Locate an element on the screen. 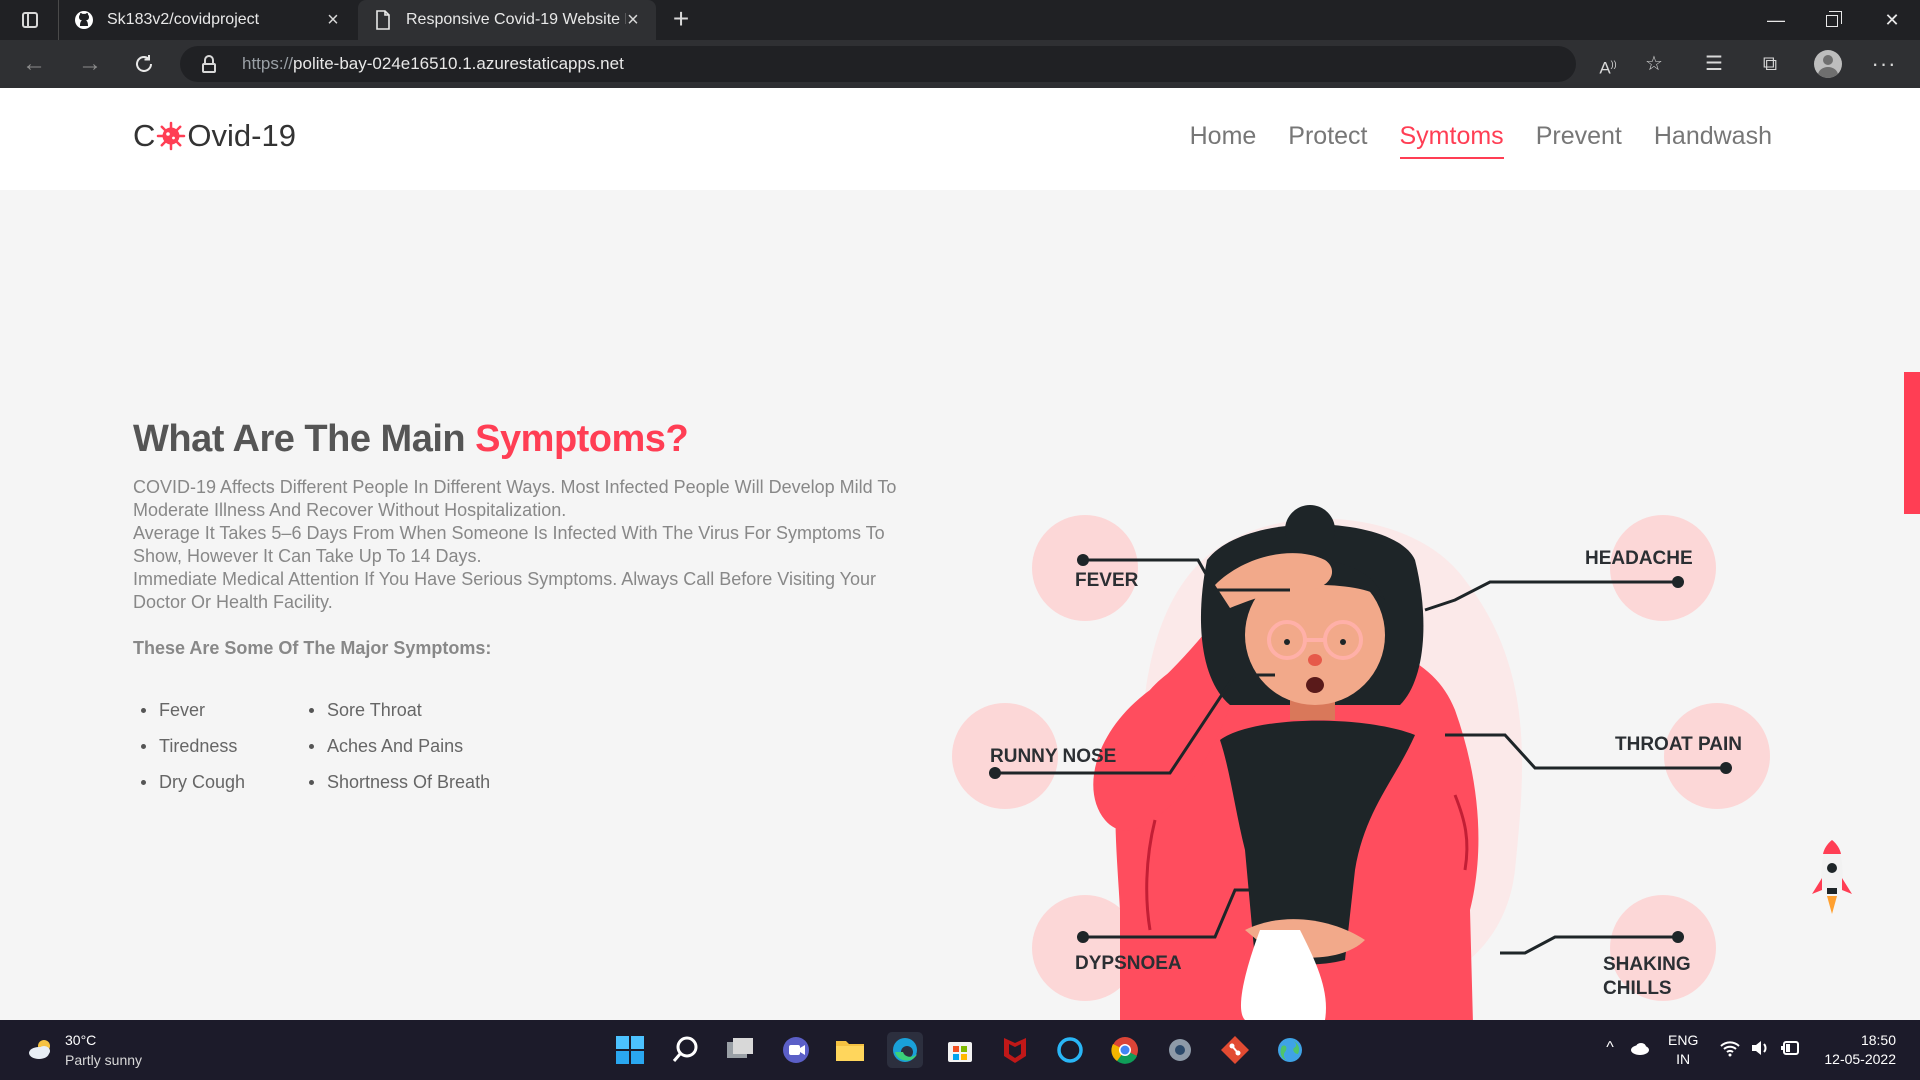  back-to-top-rocket-icon is located at coordinates (1832, 880).